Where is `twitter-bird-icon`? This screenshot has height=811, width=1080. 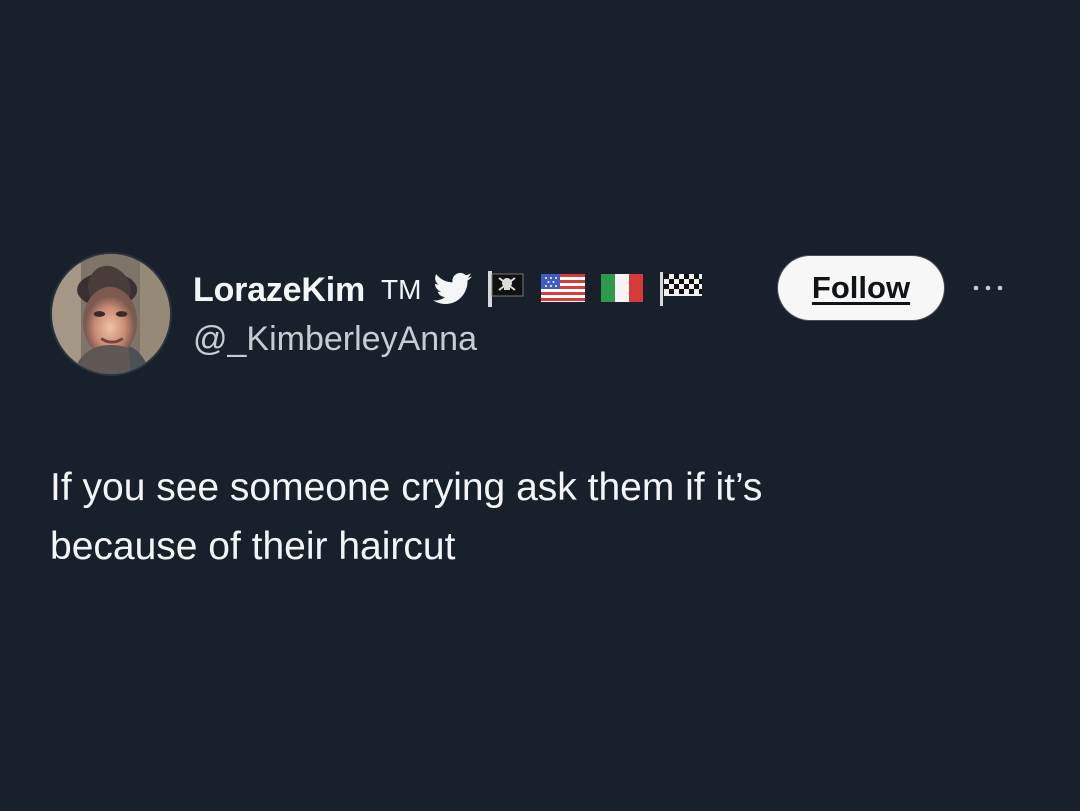 twitter-bird-icon is located at coordinates (453, 290).